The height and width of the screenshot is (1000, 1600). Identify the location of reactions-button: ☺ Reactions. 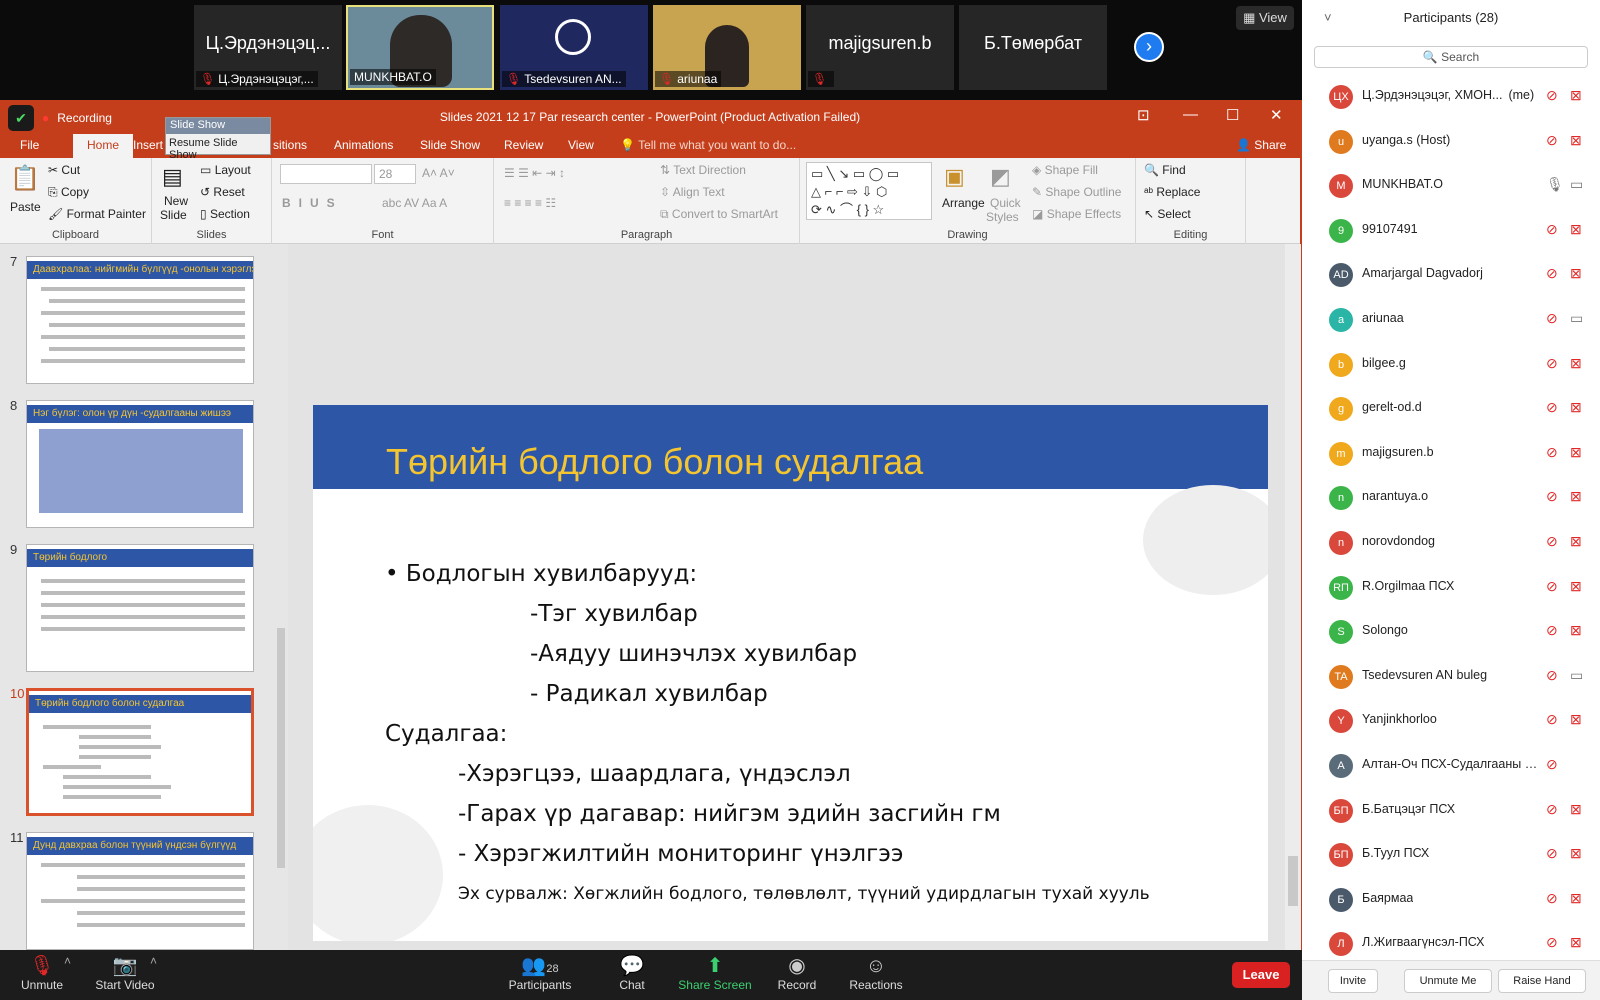
(876, 973).